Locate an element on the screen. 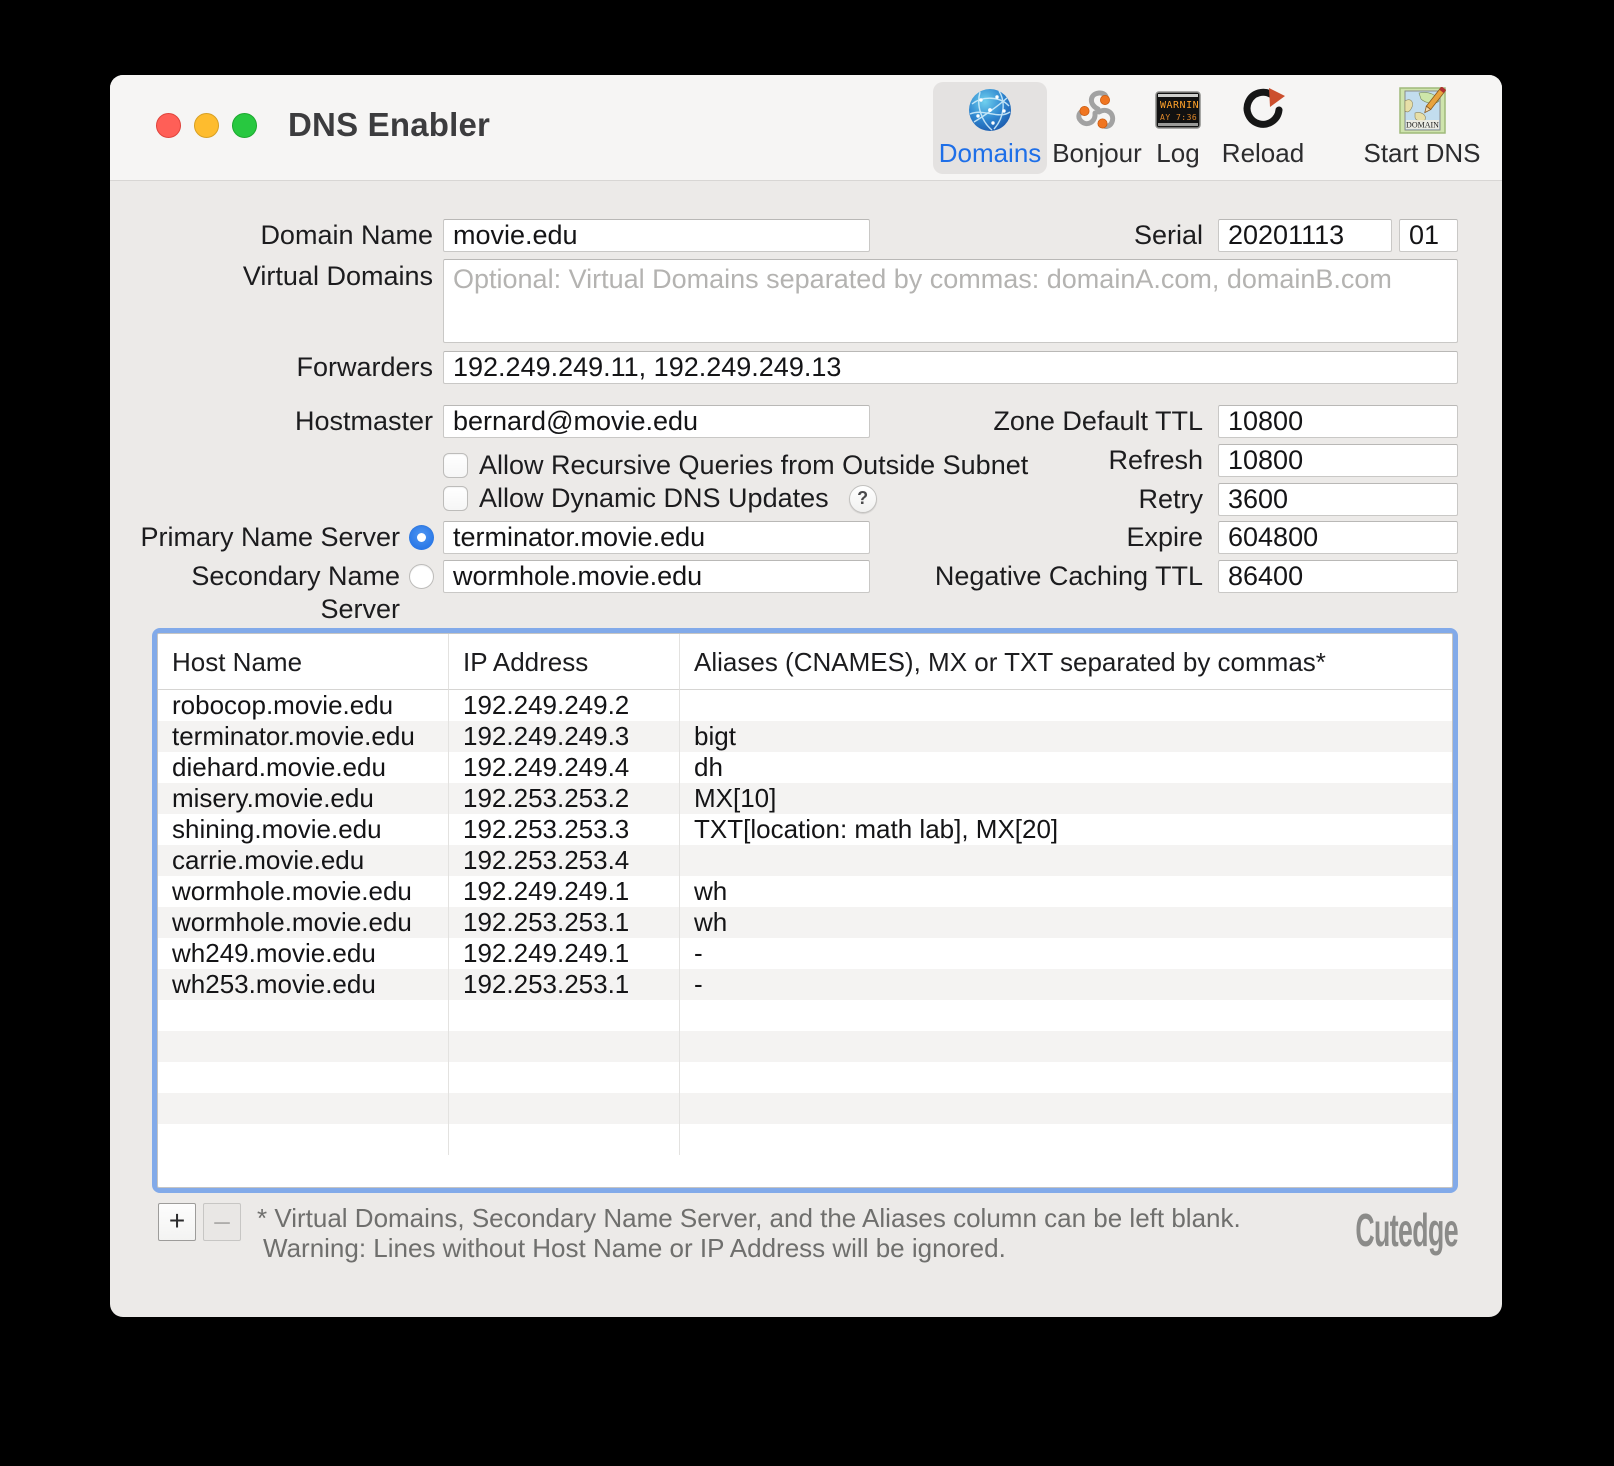 The width and height of the screenshot is (1614, 1466). tab-log-label: Log is located at coordinates (1178, 153).